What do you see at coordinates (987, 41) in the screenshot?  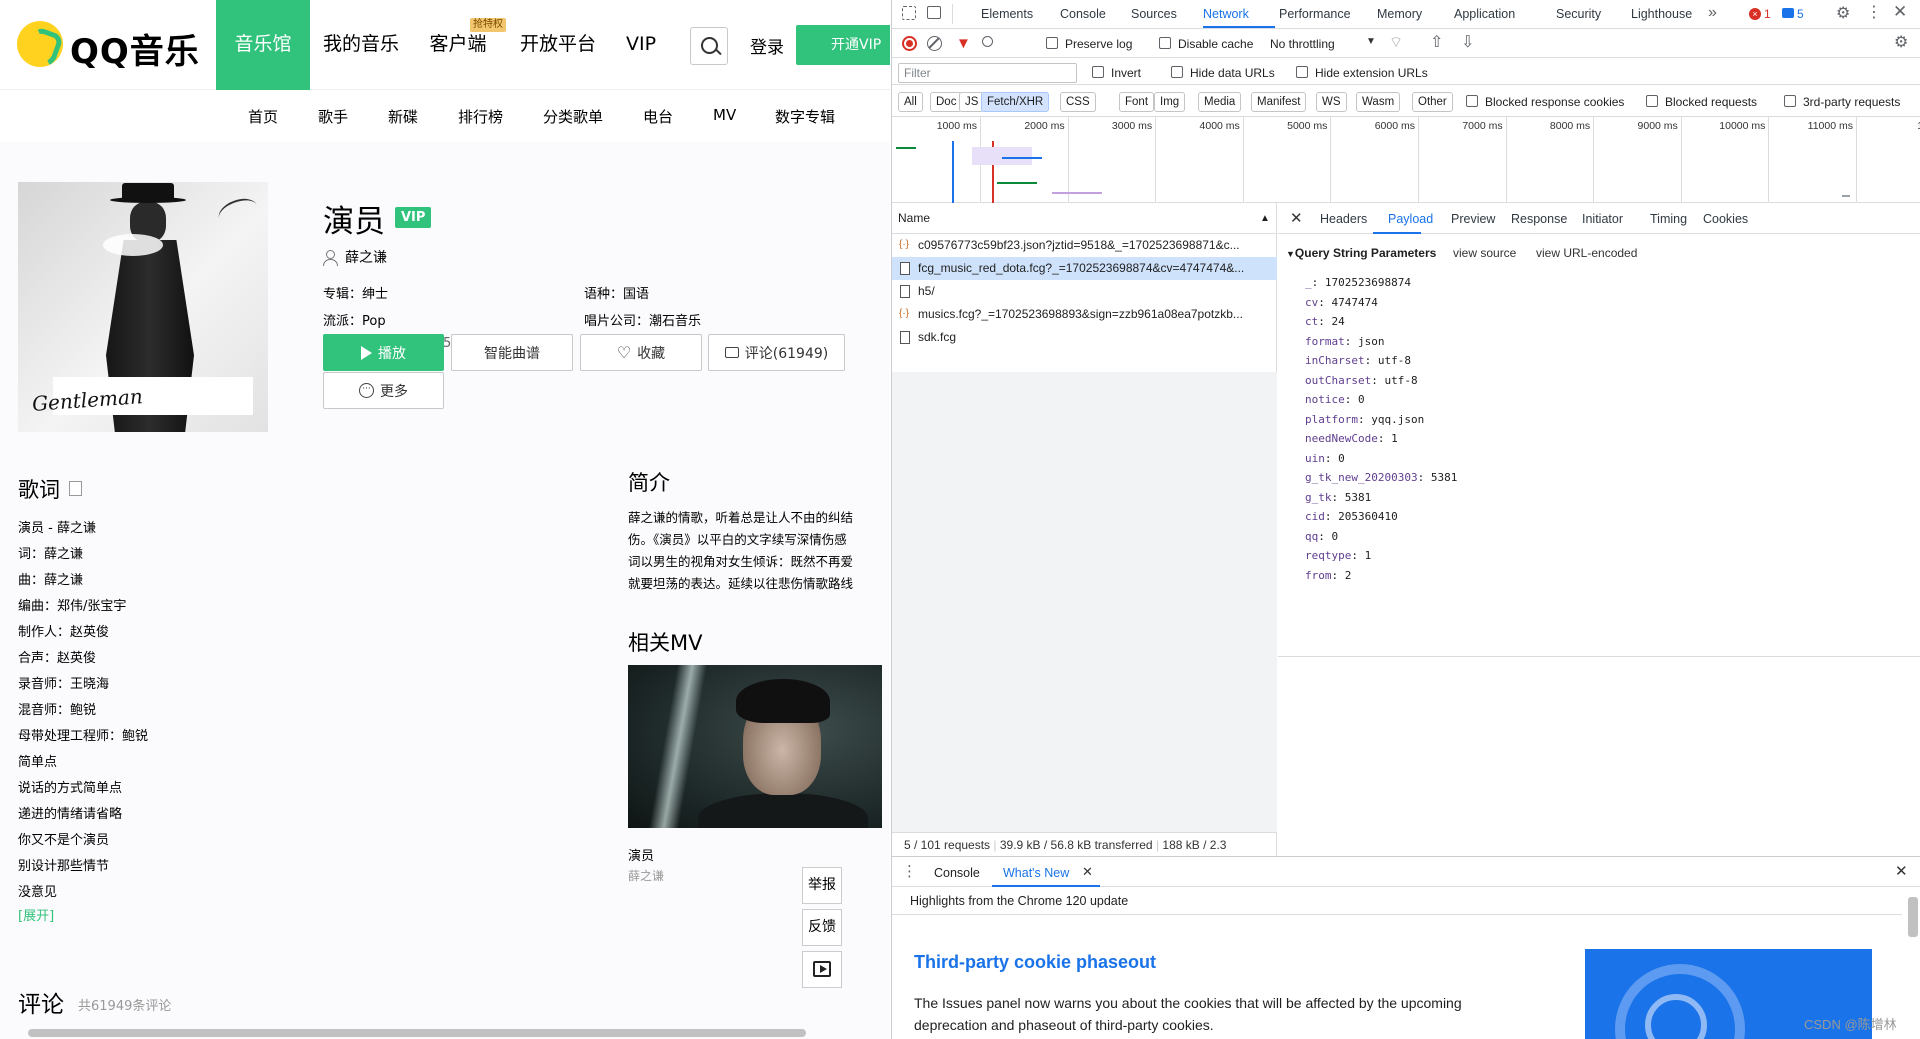 I see `search-network-icon` at bounding box center [987, 41].